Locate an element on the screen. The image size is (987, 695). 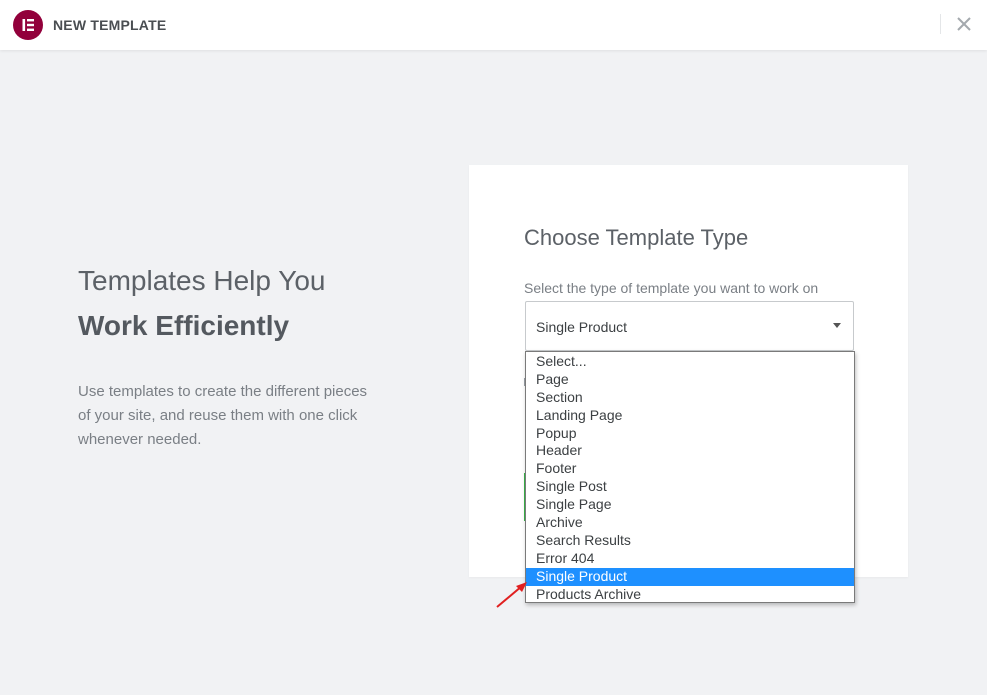
intro-heading-line2: Work Efficiently is located at coordinates (184, 325).